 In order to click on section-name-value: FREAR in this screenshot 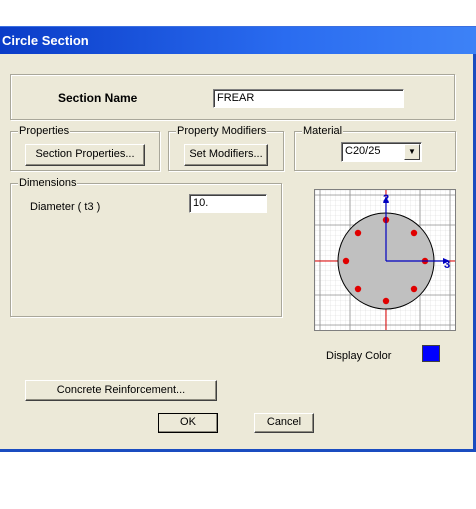, I will do `click(236, 98)`.